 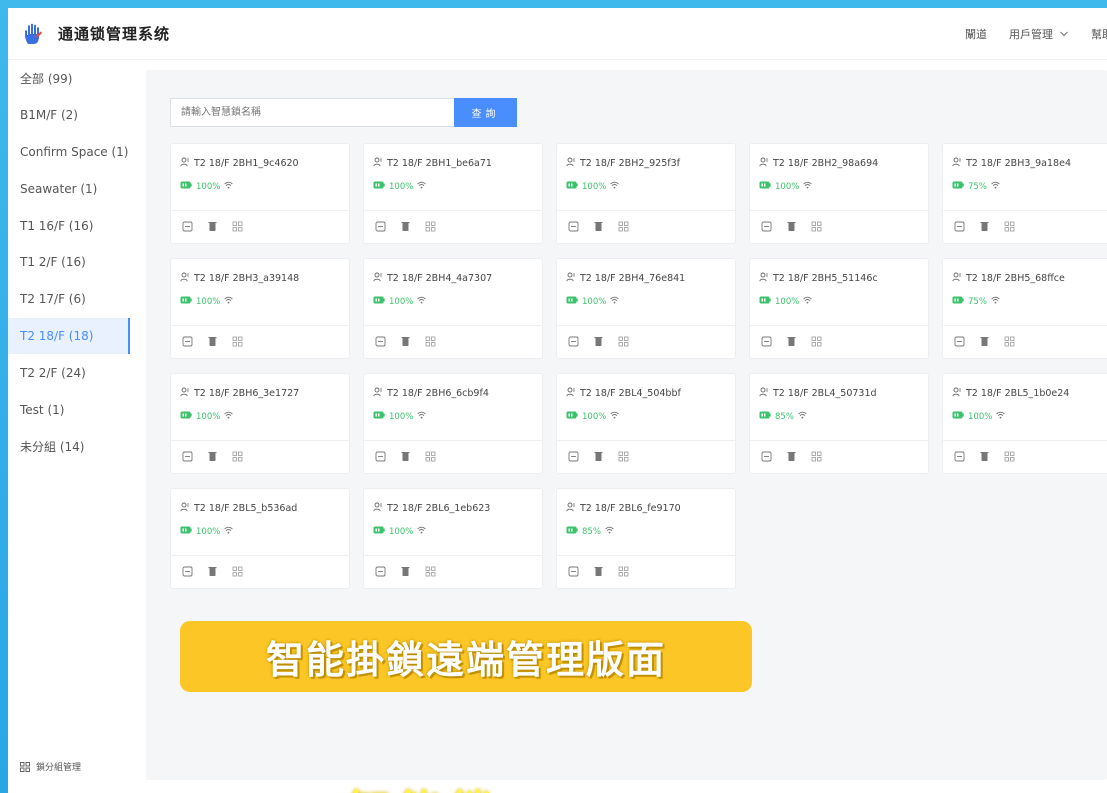 What do you see at coordinates (646, 423) in the screenshot?
I see `lock-card: T2 18/F 2BL4_504bbf 100%` at bounding box center [646, 423].